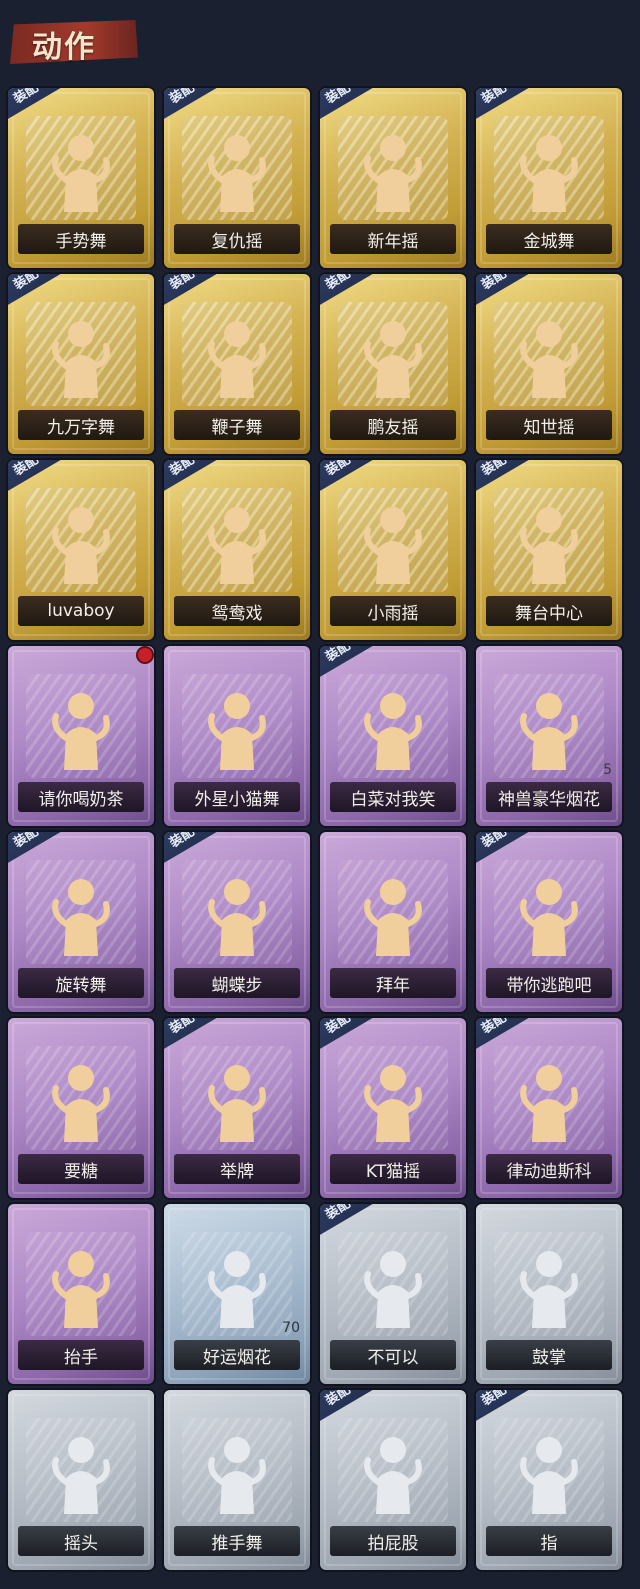 The image size is (640, 1589). Describe the element at coordinates (549, 736) in the screenshot. I see `emote-card: 5 神兽豪华烟花` at that location.